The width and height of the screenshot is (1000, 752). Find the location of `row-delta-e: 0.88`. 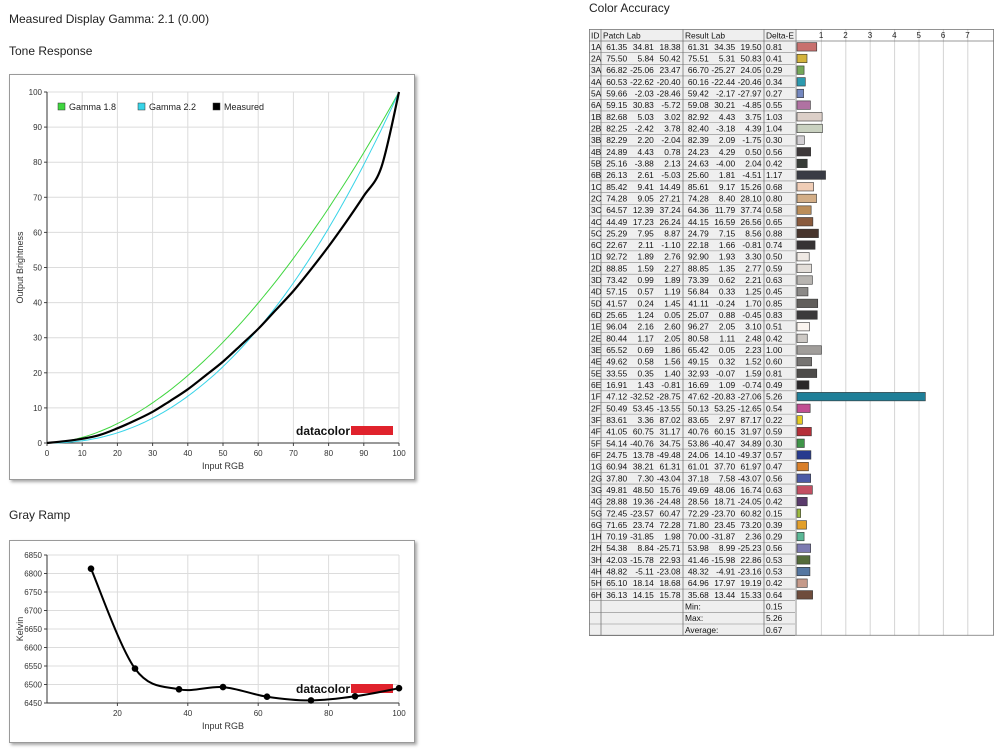

row-delta-e: 0.88 is located at coordinates (774, 233).